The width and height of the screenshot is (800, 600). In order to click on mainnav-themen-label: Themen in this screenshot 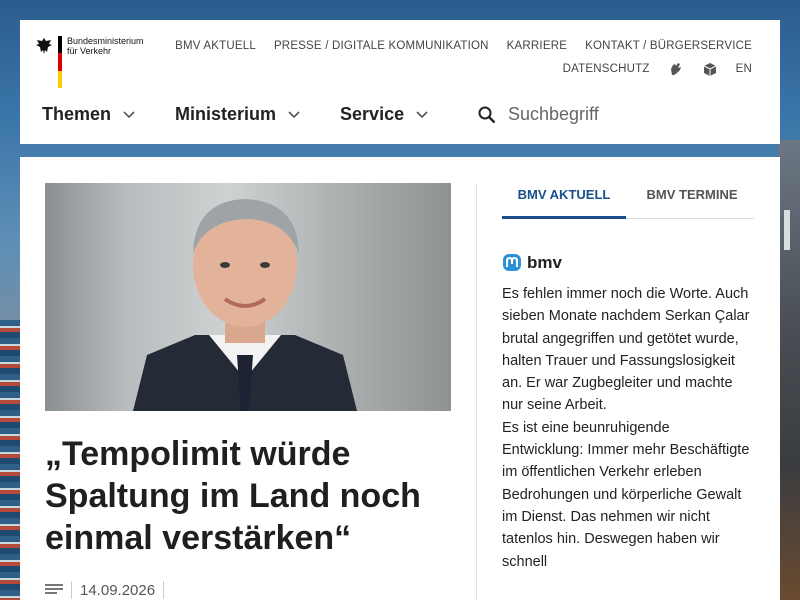, I will do `click(77, 114)`.